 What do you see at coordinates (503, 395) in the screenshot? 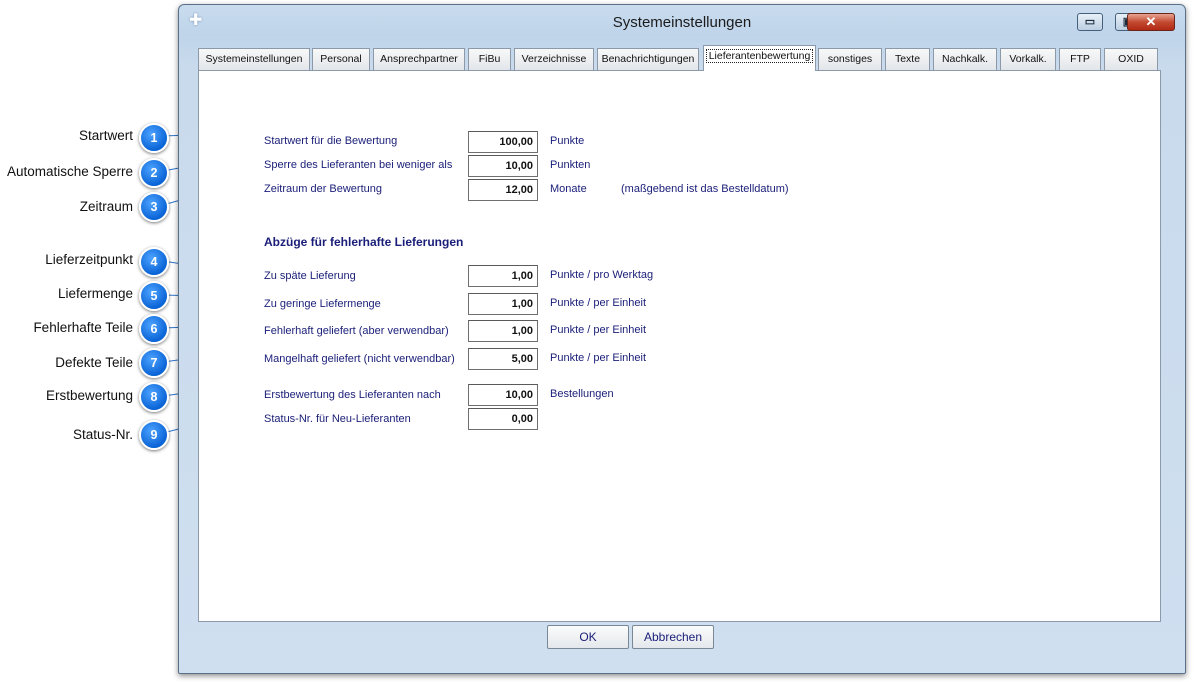
I see `erstbewertung-field: 10,00` at bounding box center [503, 395].